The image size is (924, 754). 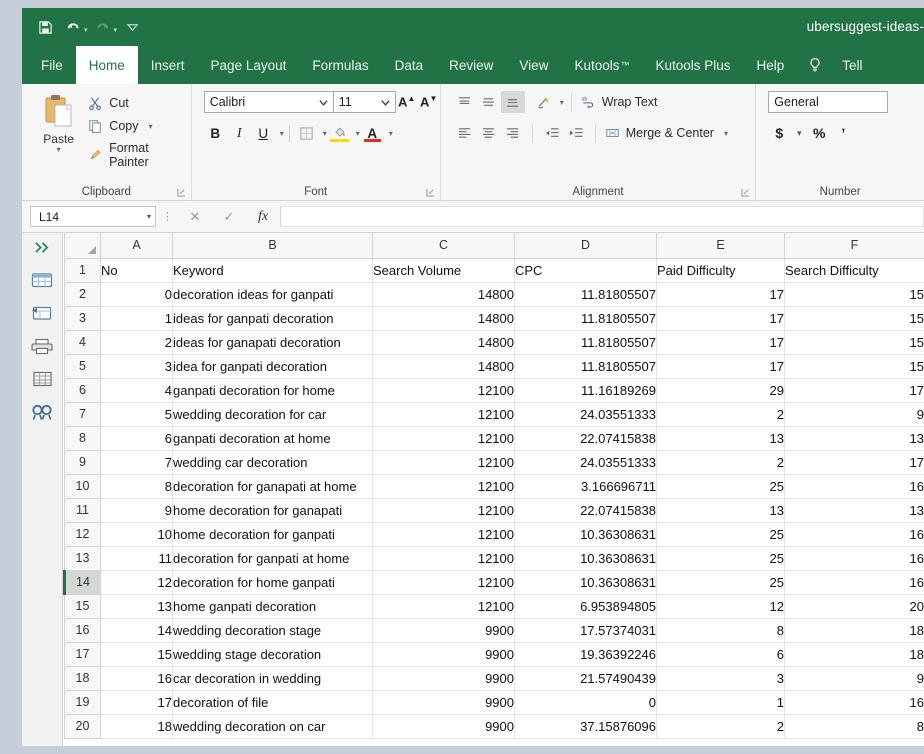 What do you see at coordinates (443, 462) in the screenshot?
I see `cell-c9: 12100` at bounding box center [443, 462].